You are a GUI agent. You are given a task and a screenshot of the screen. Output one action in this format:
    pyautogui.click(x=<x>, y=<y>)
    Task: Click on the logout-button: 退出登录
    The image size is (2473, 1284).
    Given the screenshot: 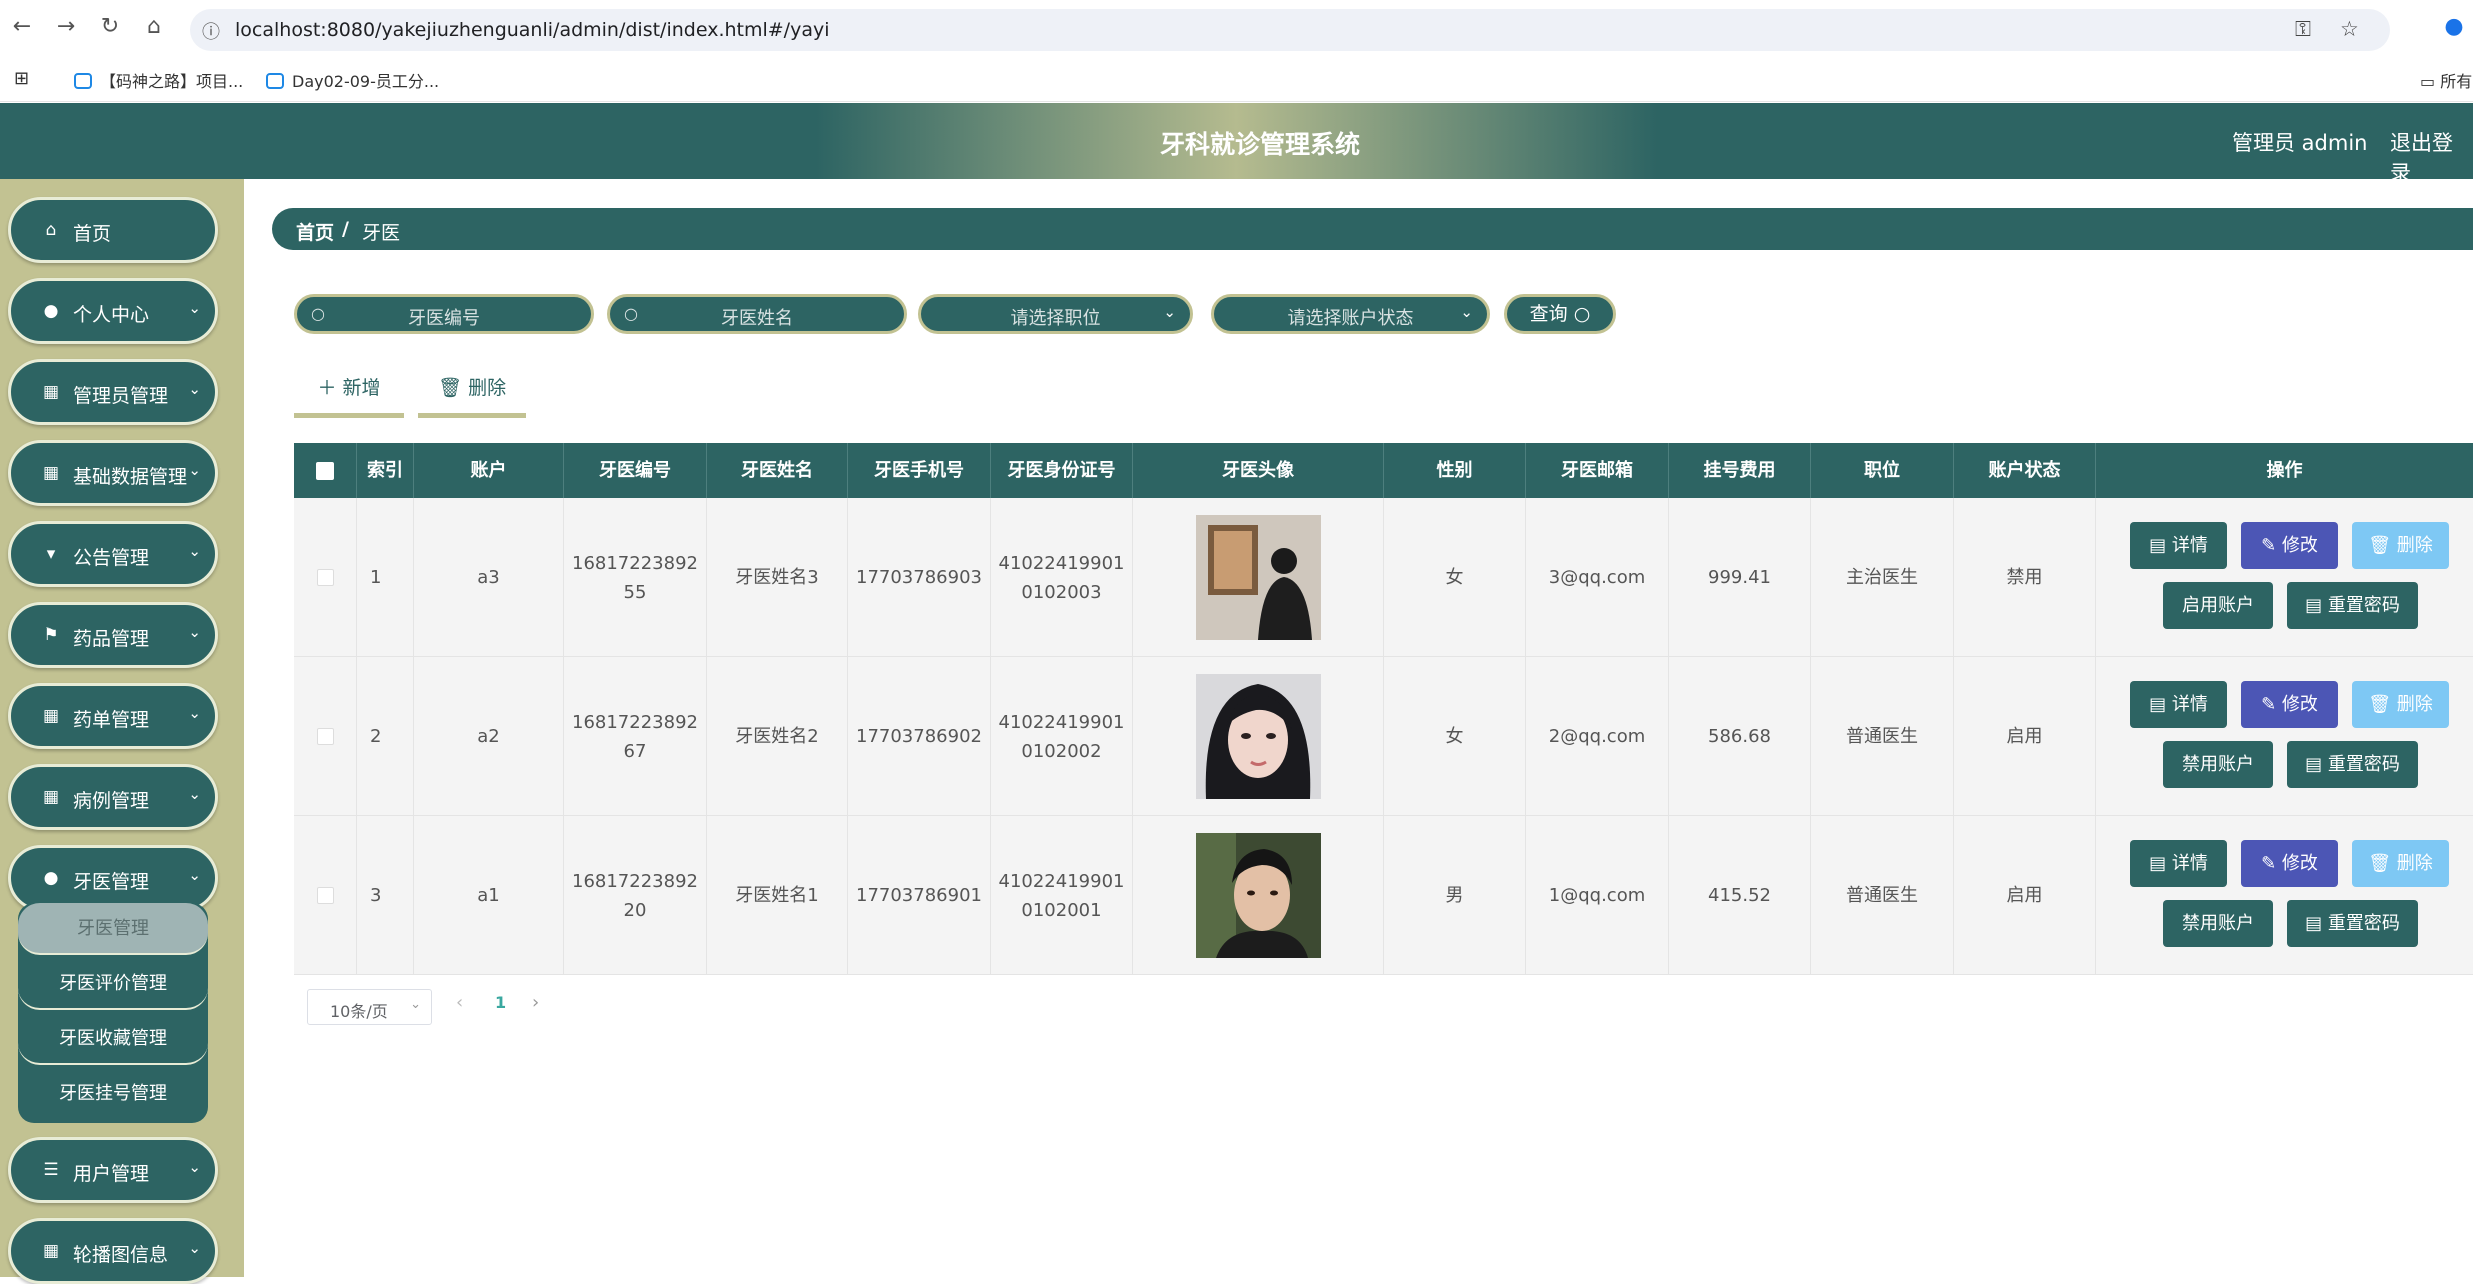 What is the action you would take?
    pyautogui.click(x=2431, y=157)
    